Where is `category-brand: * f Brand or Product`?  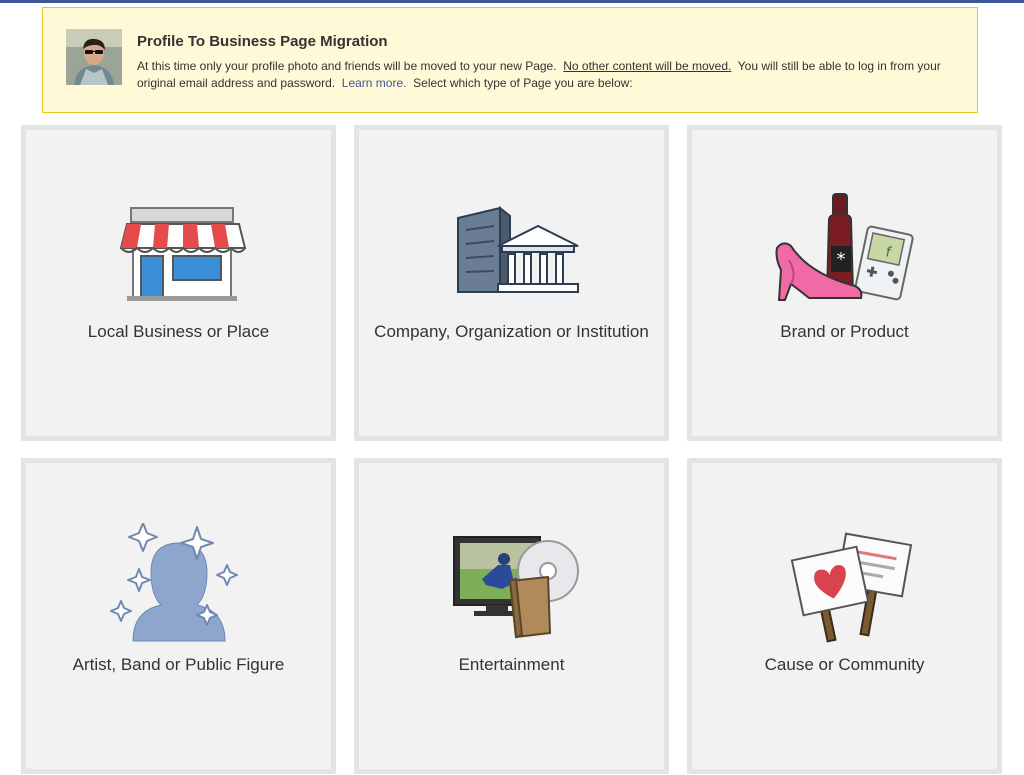
category-brand: * f Brand or Product is located at coordinates (844, 283).